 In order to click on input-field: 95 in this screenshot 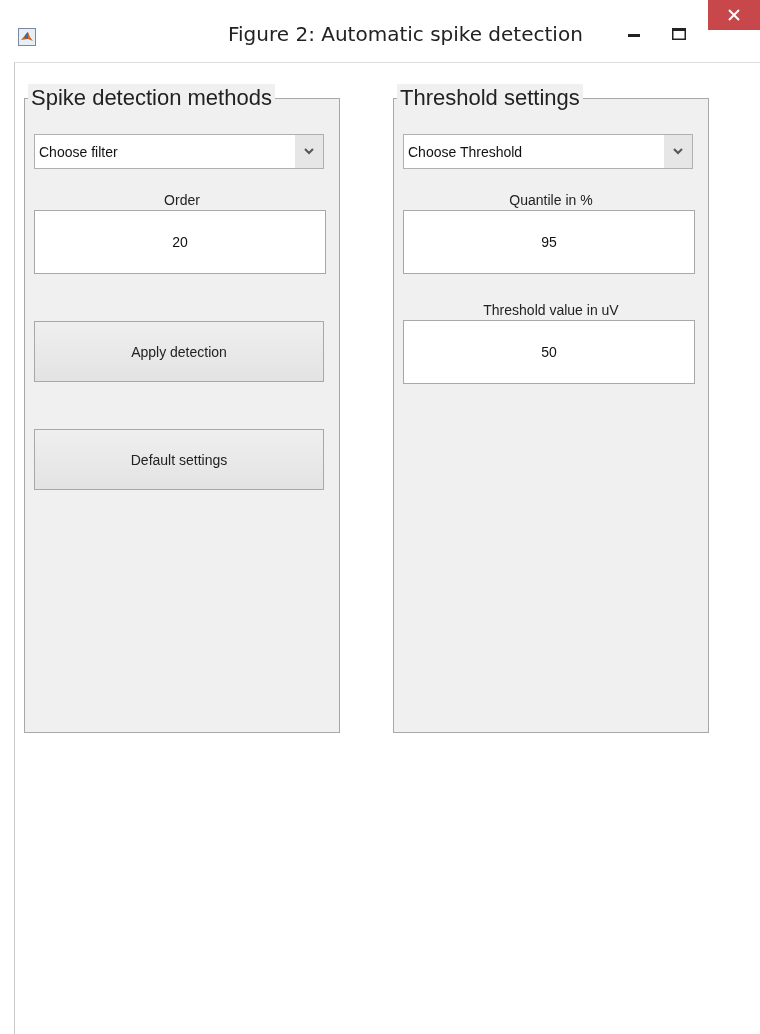, I will do `click(549, 242)`.